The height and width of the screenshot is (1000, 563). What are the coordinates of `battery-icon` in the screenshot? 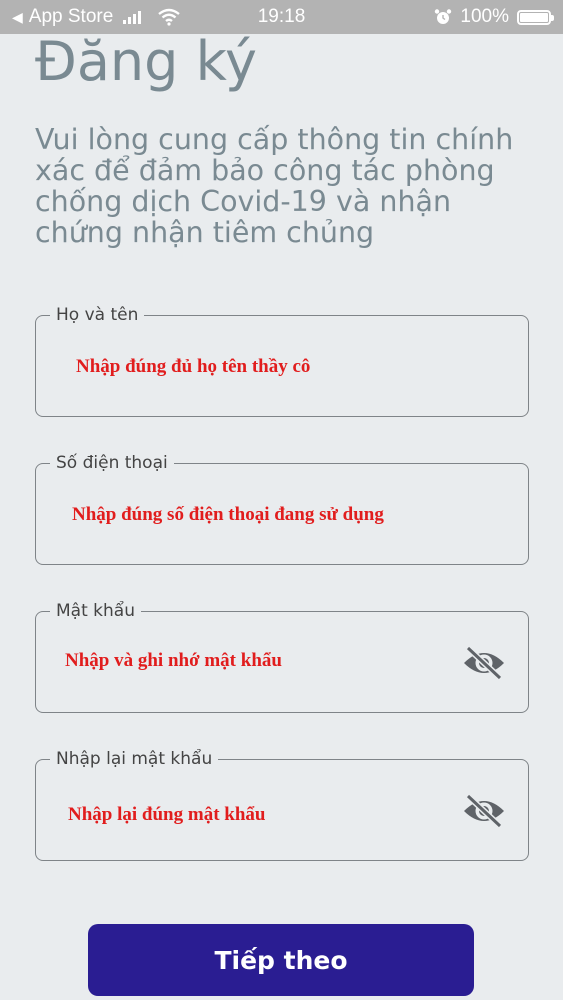 It's located at (535, 17).